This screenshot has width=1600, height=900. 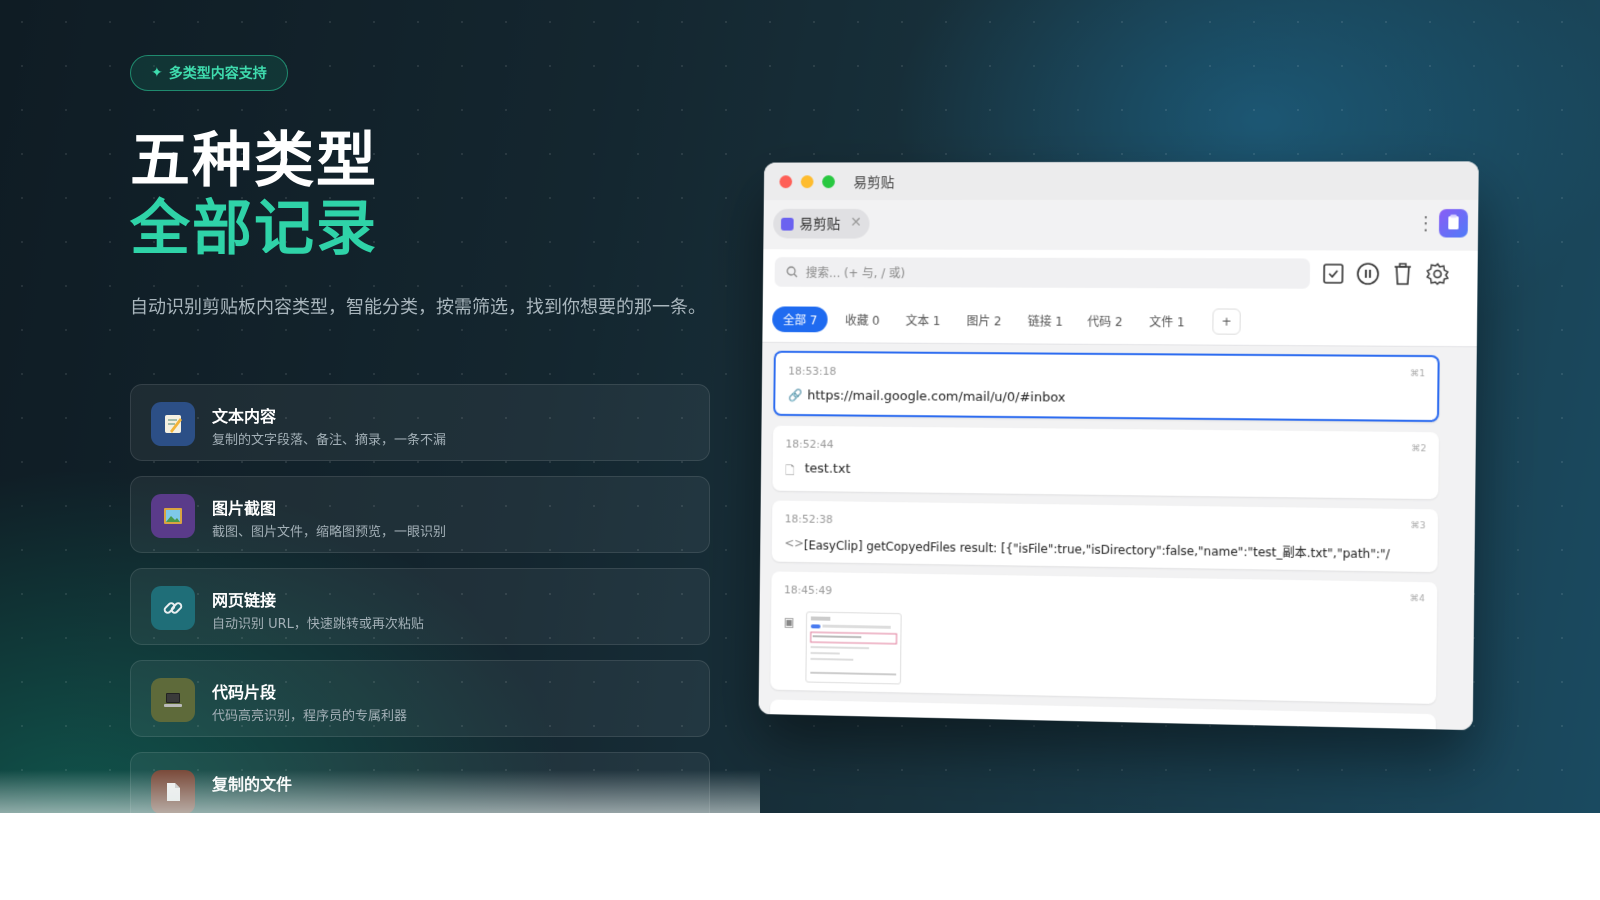 I want to click on feature-title: 图片截图, so click(x=244, y=508).